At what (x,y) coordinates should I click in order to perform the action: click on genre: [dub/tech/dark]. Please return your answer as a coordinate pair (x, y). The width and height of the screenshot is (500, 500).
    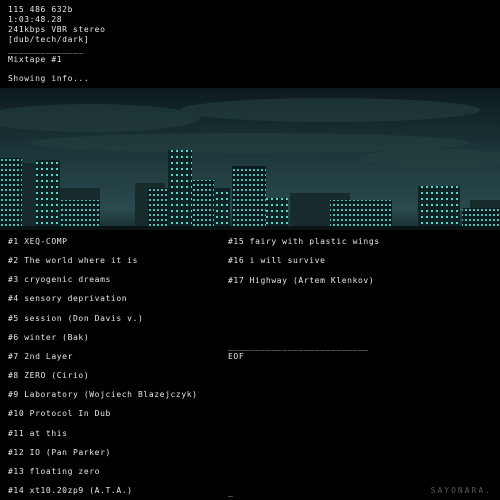
    Looking at the image, I should click on (49, 39).